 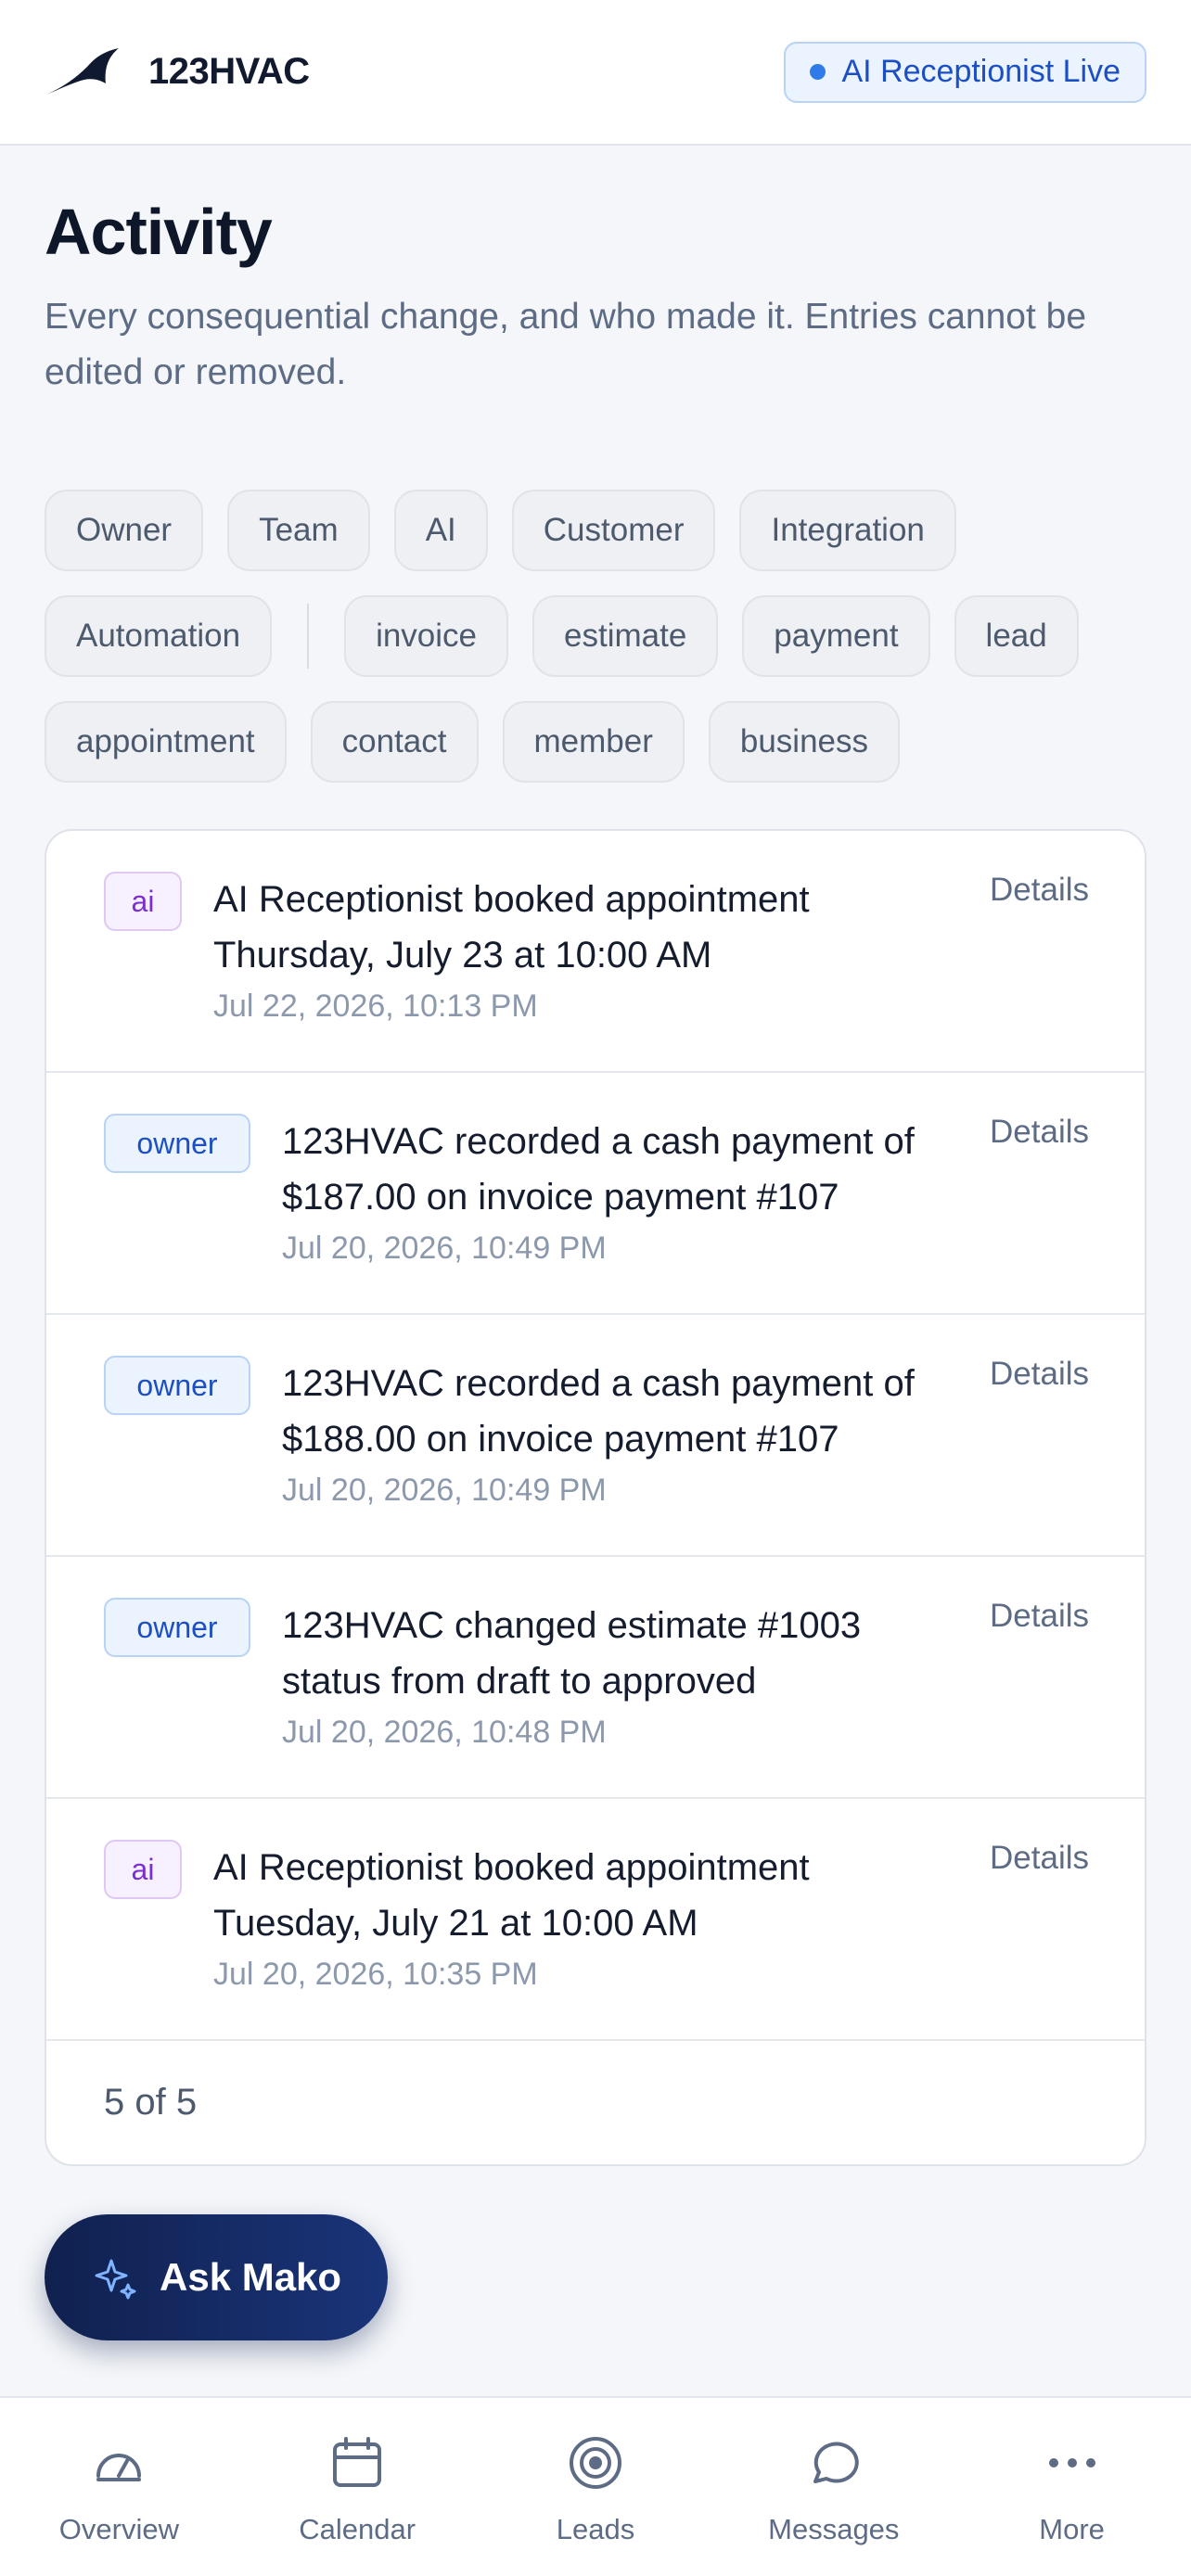 I want to click on nav-item-more: More, so click(x=1072, y=2487).